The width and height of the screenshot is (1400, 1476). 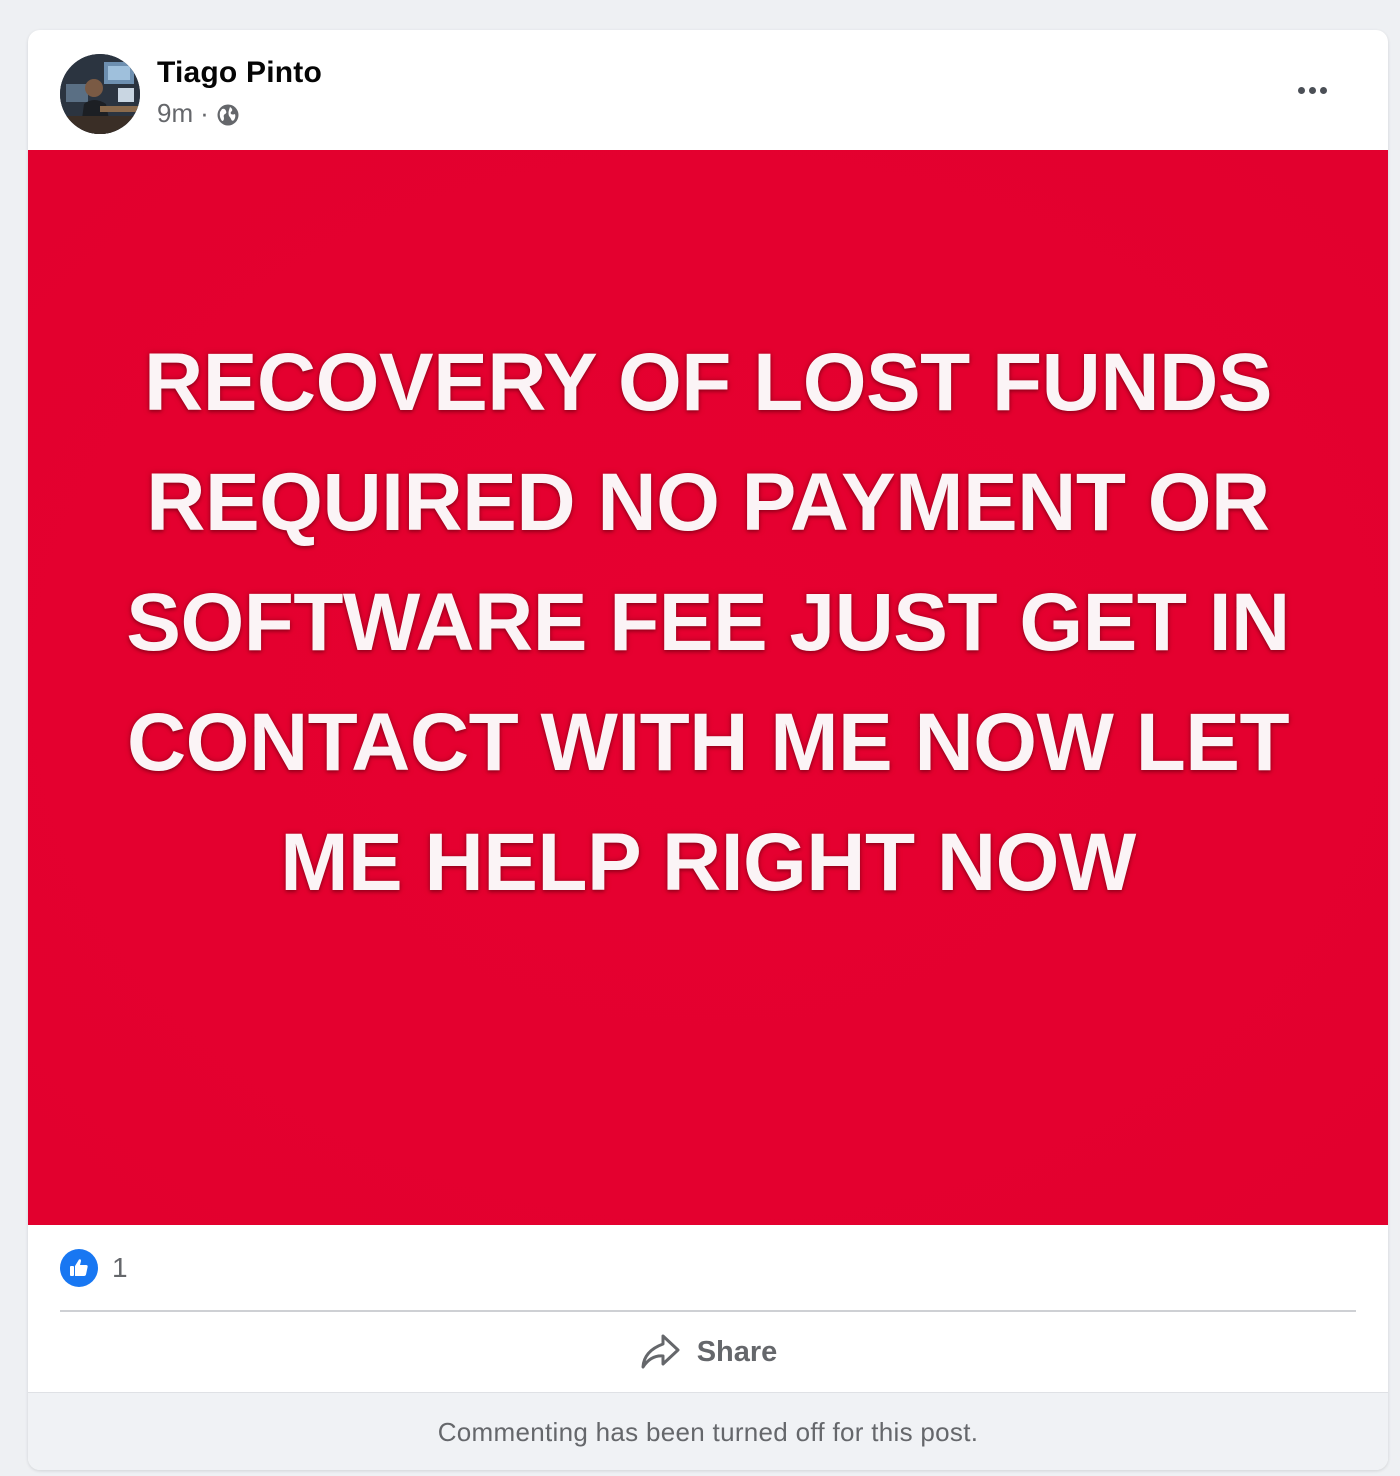 I want to click on more-options-icon, so click(x=1312, y=90).